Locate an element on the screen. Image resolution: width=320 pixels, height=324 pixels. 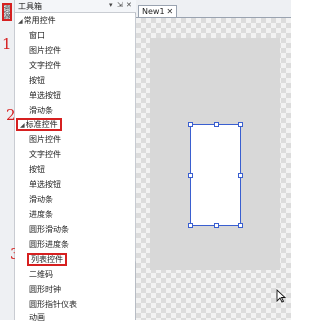
toolbox-item: 圆形指针仪表 is located at coordinates (53, 304).